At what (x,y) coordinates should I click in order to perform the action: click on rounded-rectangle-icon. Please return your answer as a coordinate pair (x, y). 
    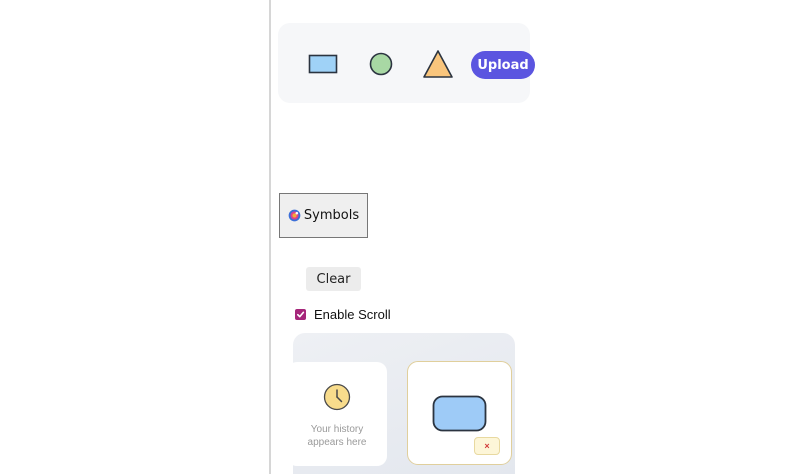
    Looking at the image, I should click on (459, 413).